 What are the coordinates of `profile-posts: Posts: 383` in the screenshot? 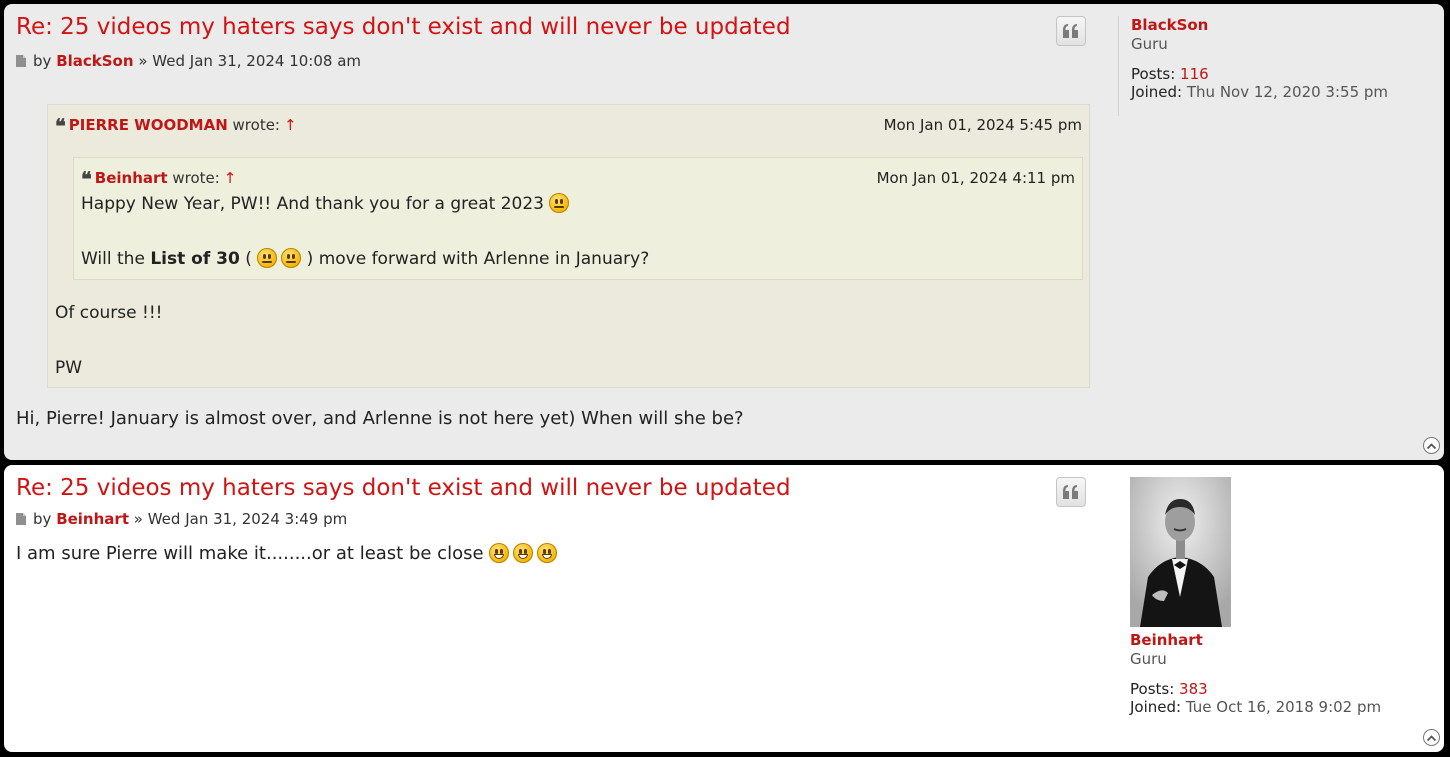 It's located at (1285, 689).